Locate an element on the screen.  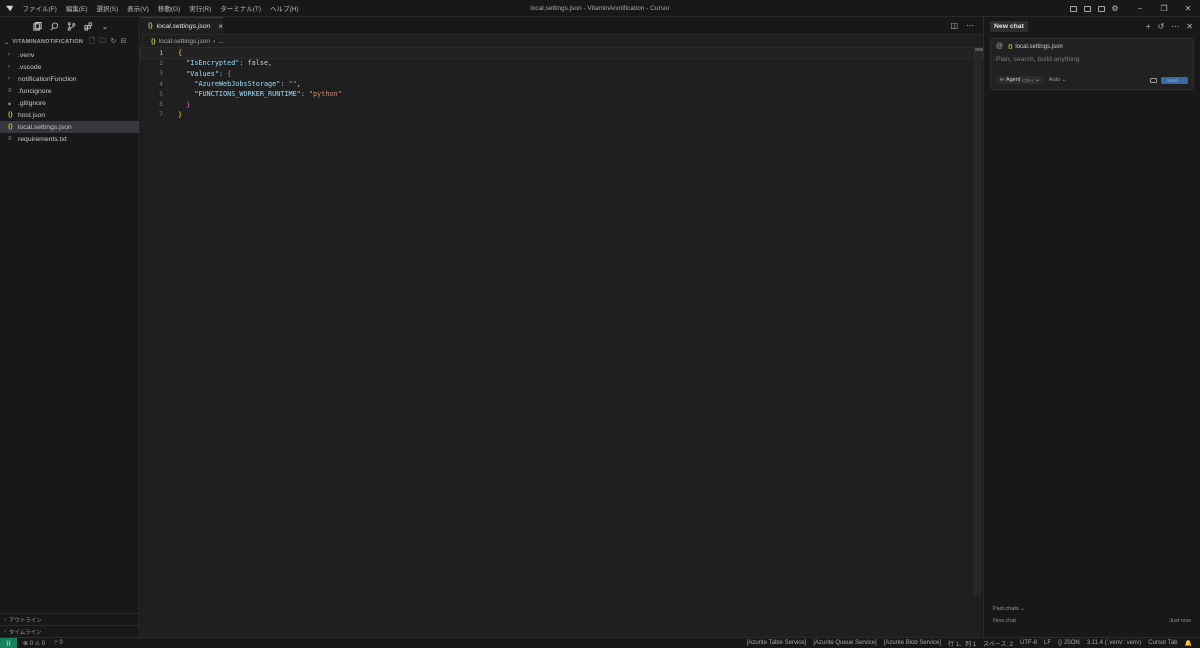
tree-item-venv: › .venv is located at coordinates (69, 55).